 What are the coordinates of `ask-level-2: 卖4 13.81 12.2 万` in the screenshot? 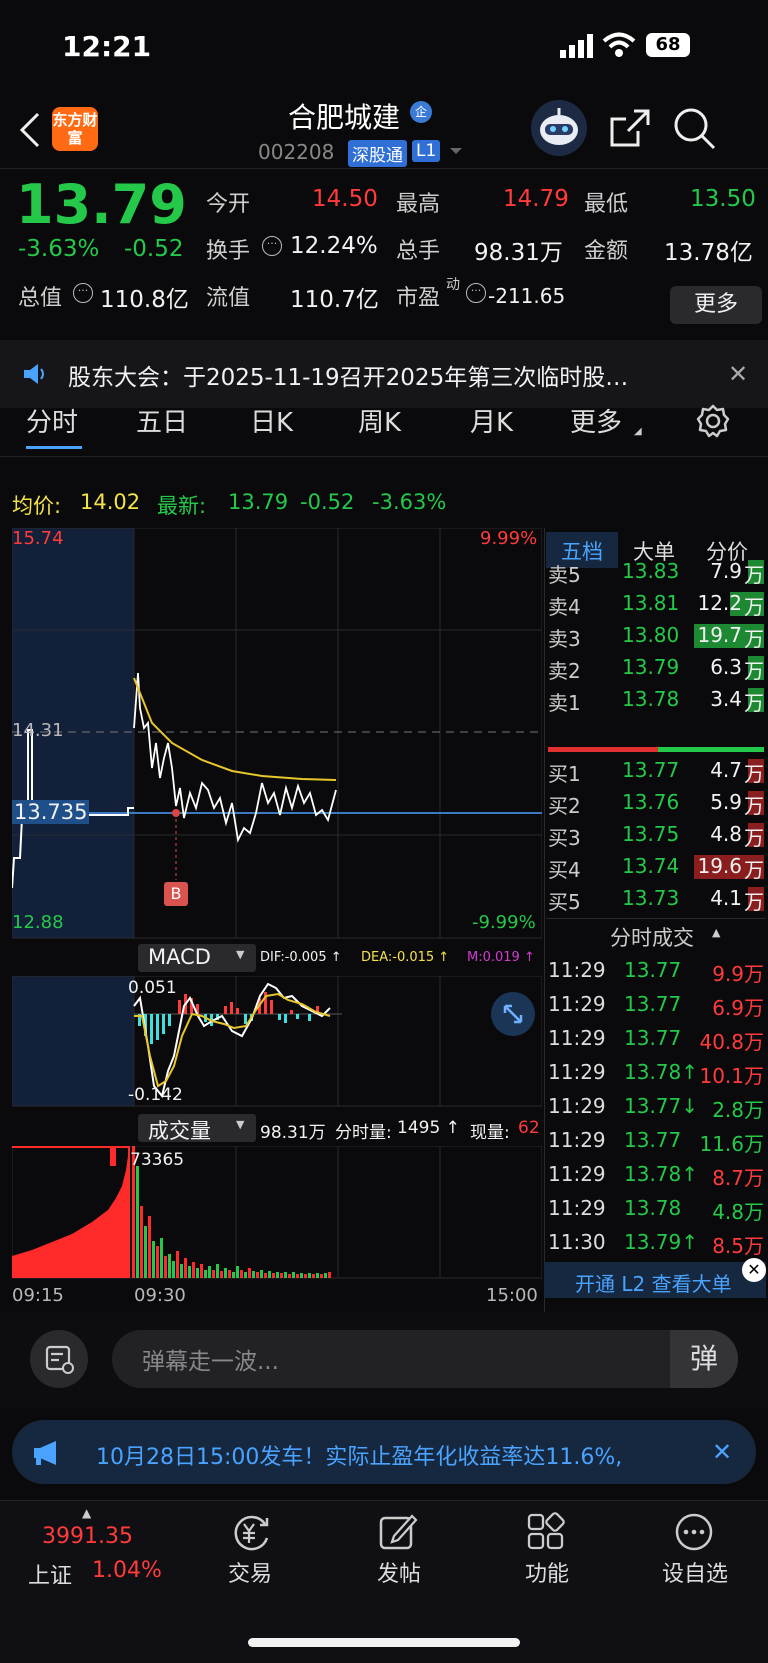 It's located at (656, 604).